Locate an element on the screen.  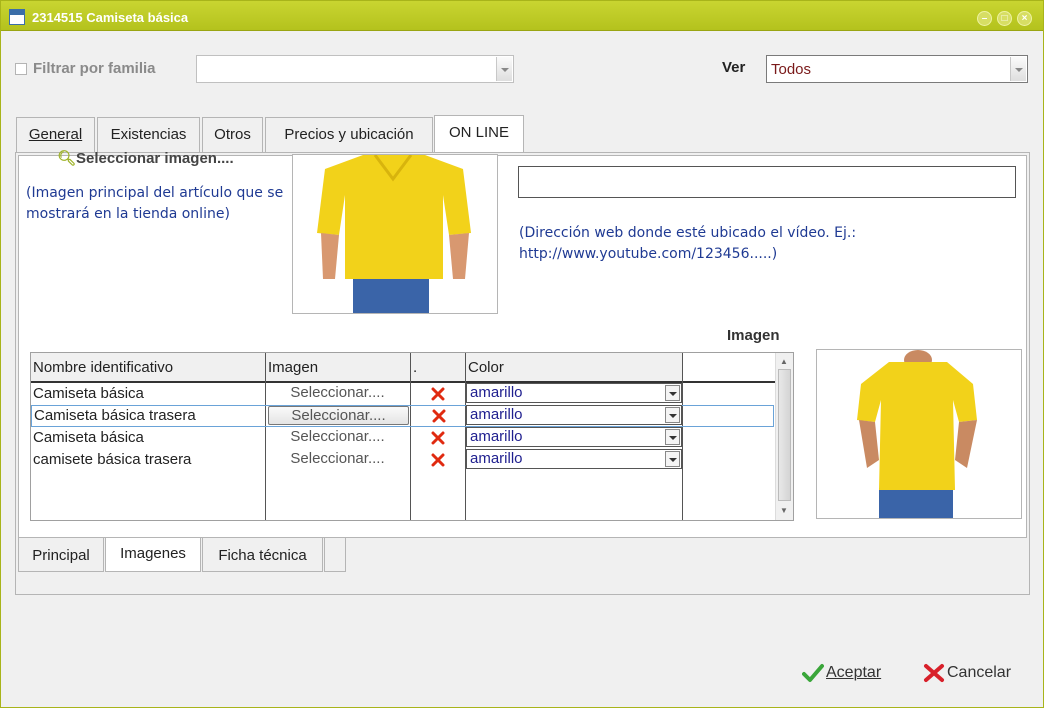
close-icon: × is located at coordinates (1024, 18).